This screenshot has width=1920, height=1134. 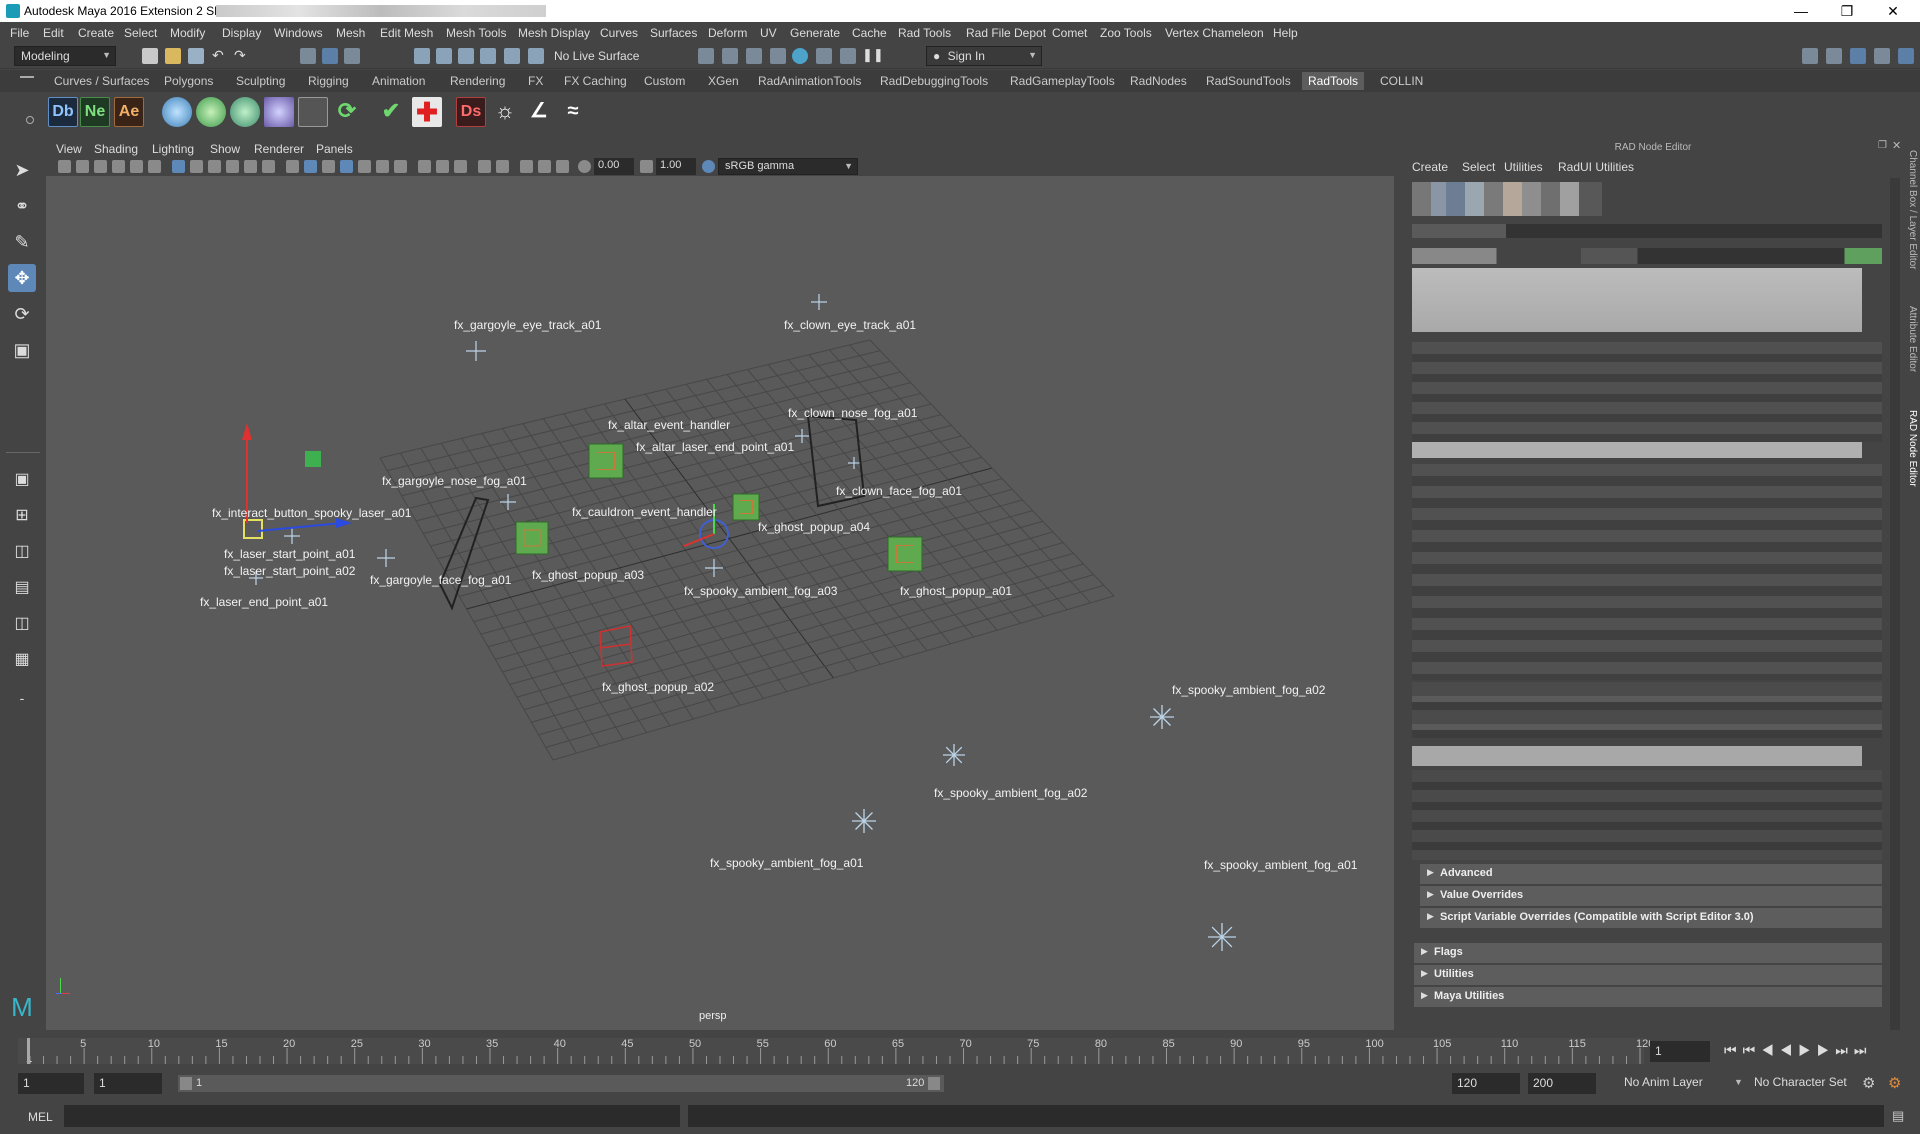 What do you see at coordinates (809, 81) in the screenshot?
I see `shelf-tab-radanimationtools: RadAnimationTools` at bounding box center [809, 81].